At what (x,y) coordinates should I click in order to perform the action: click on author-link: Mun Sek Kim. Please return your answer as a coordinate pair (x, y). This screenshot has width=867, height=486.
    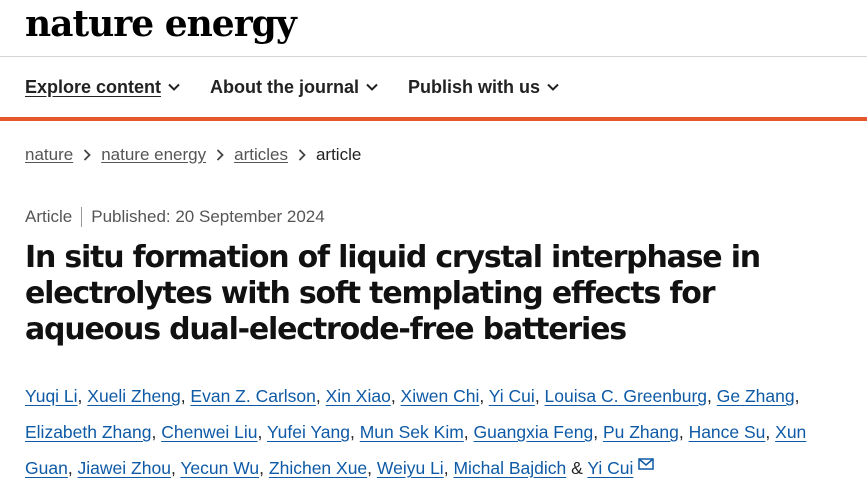
    Looking at the image, I should click on (412, 432).